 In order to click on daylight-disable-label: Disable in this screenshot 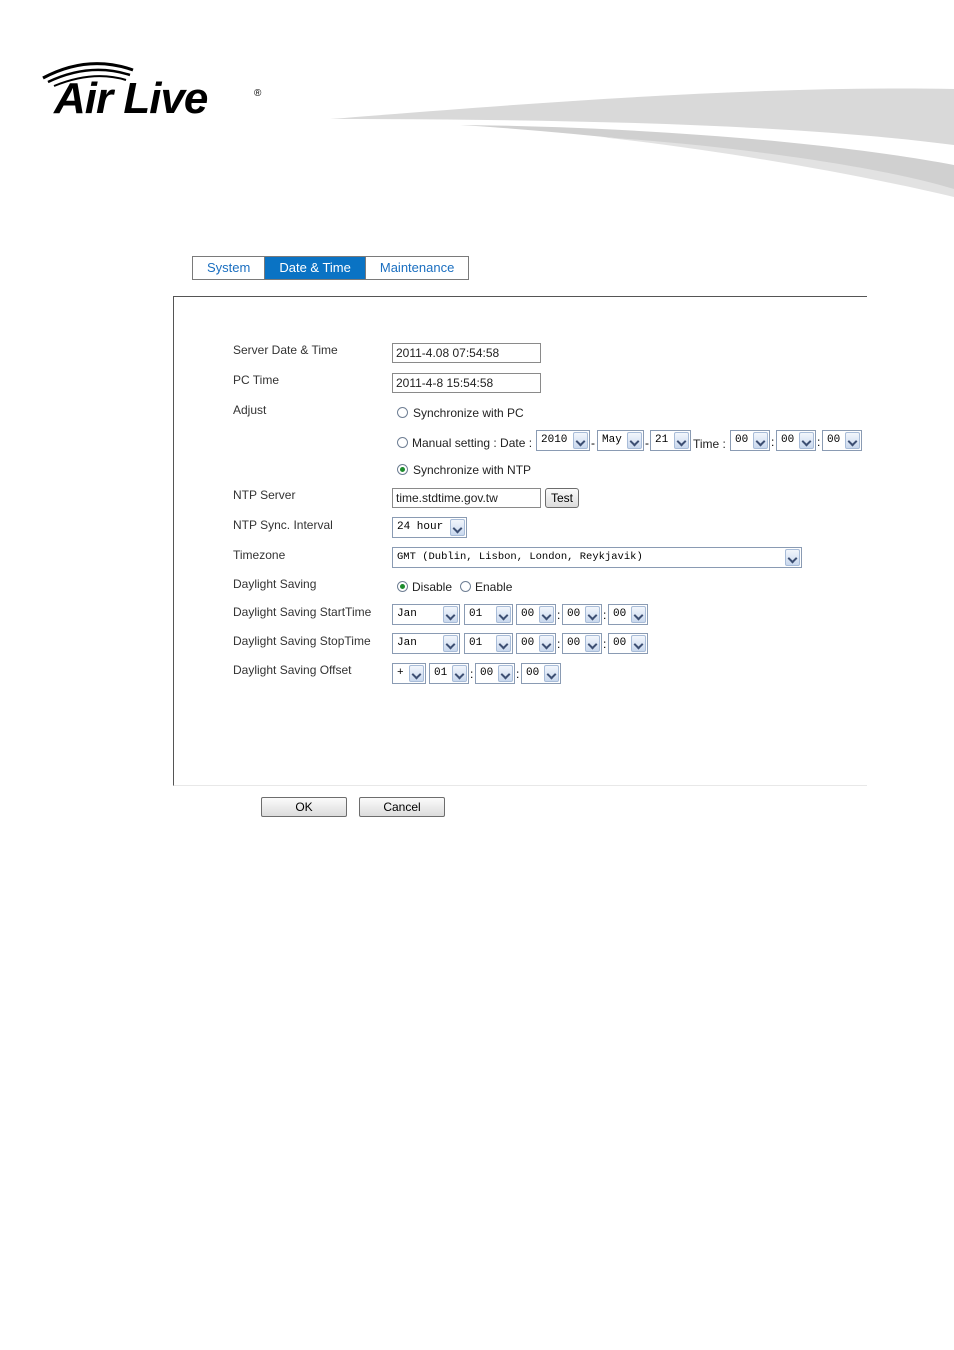, I will do `click(432, 587)`.